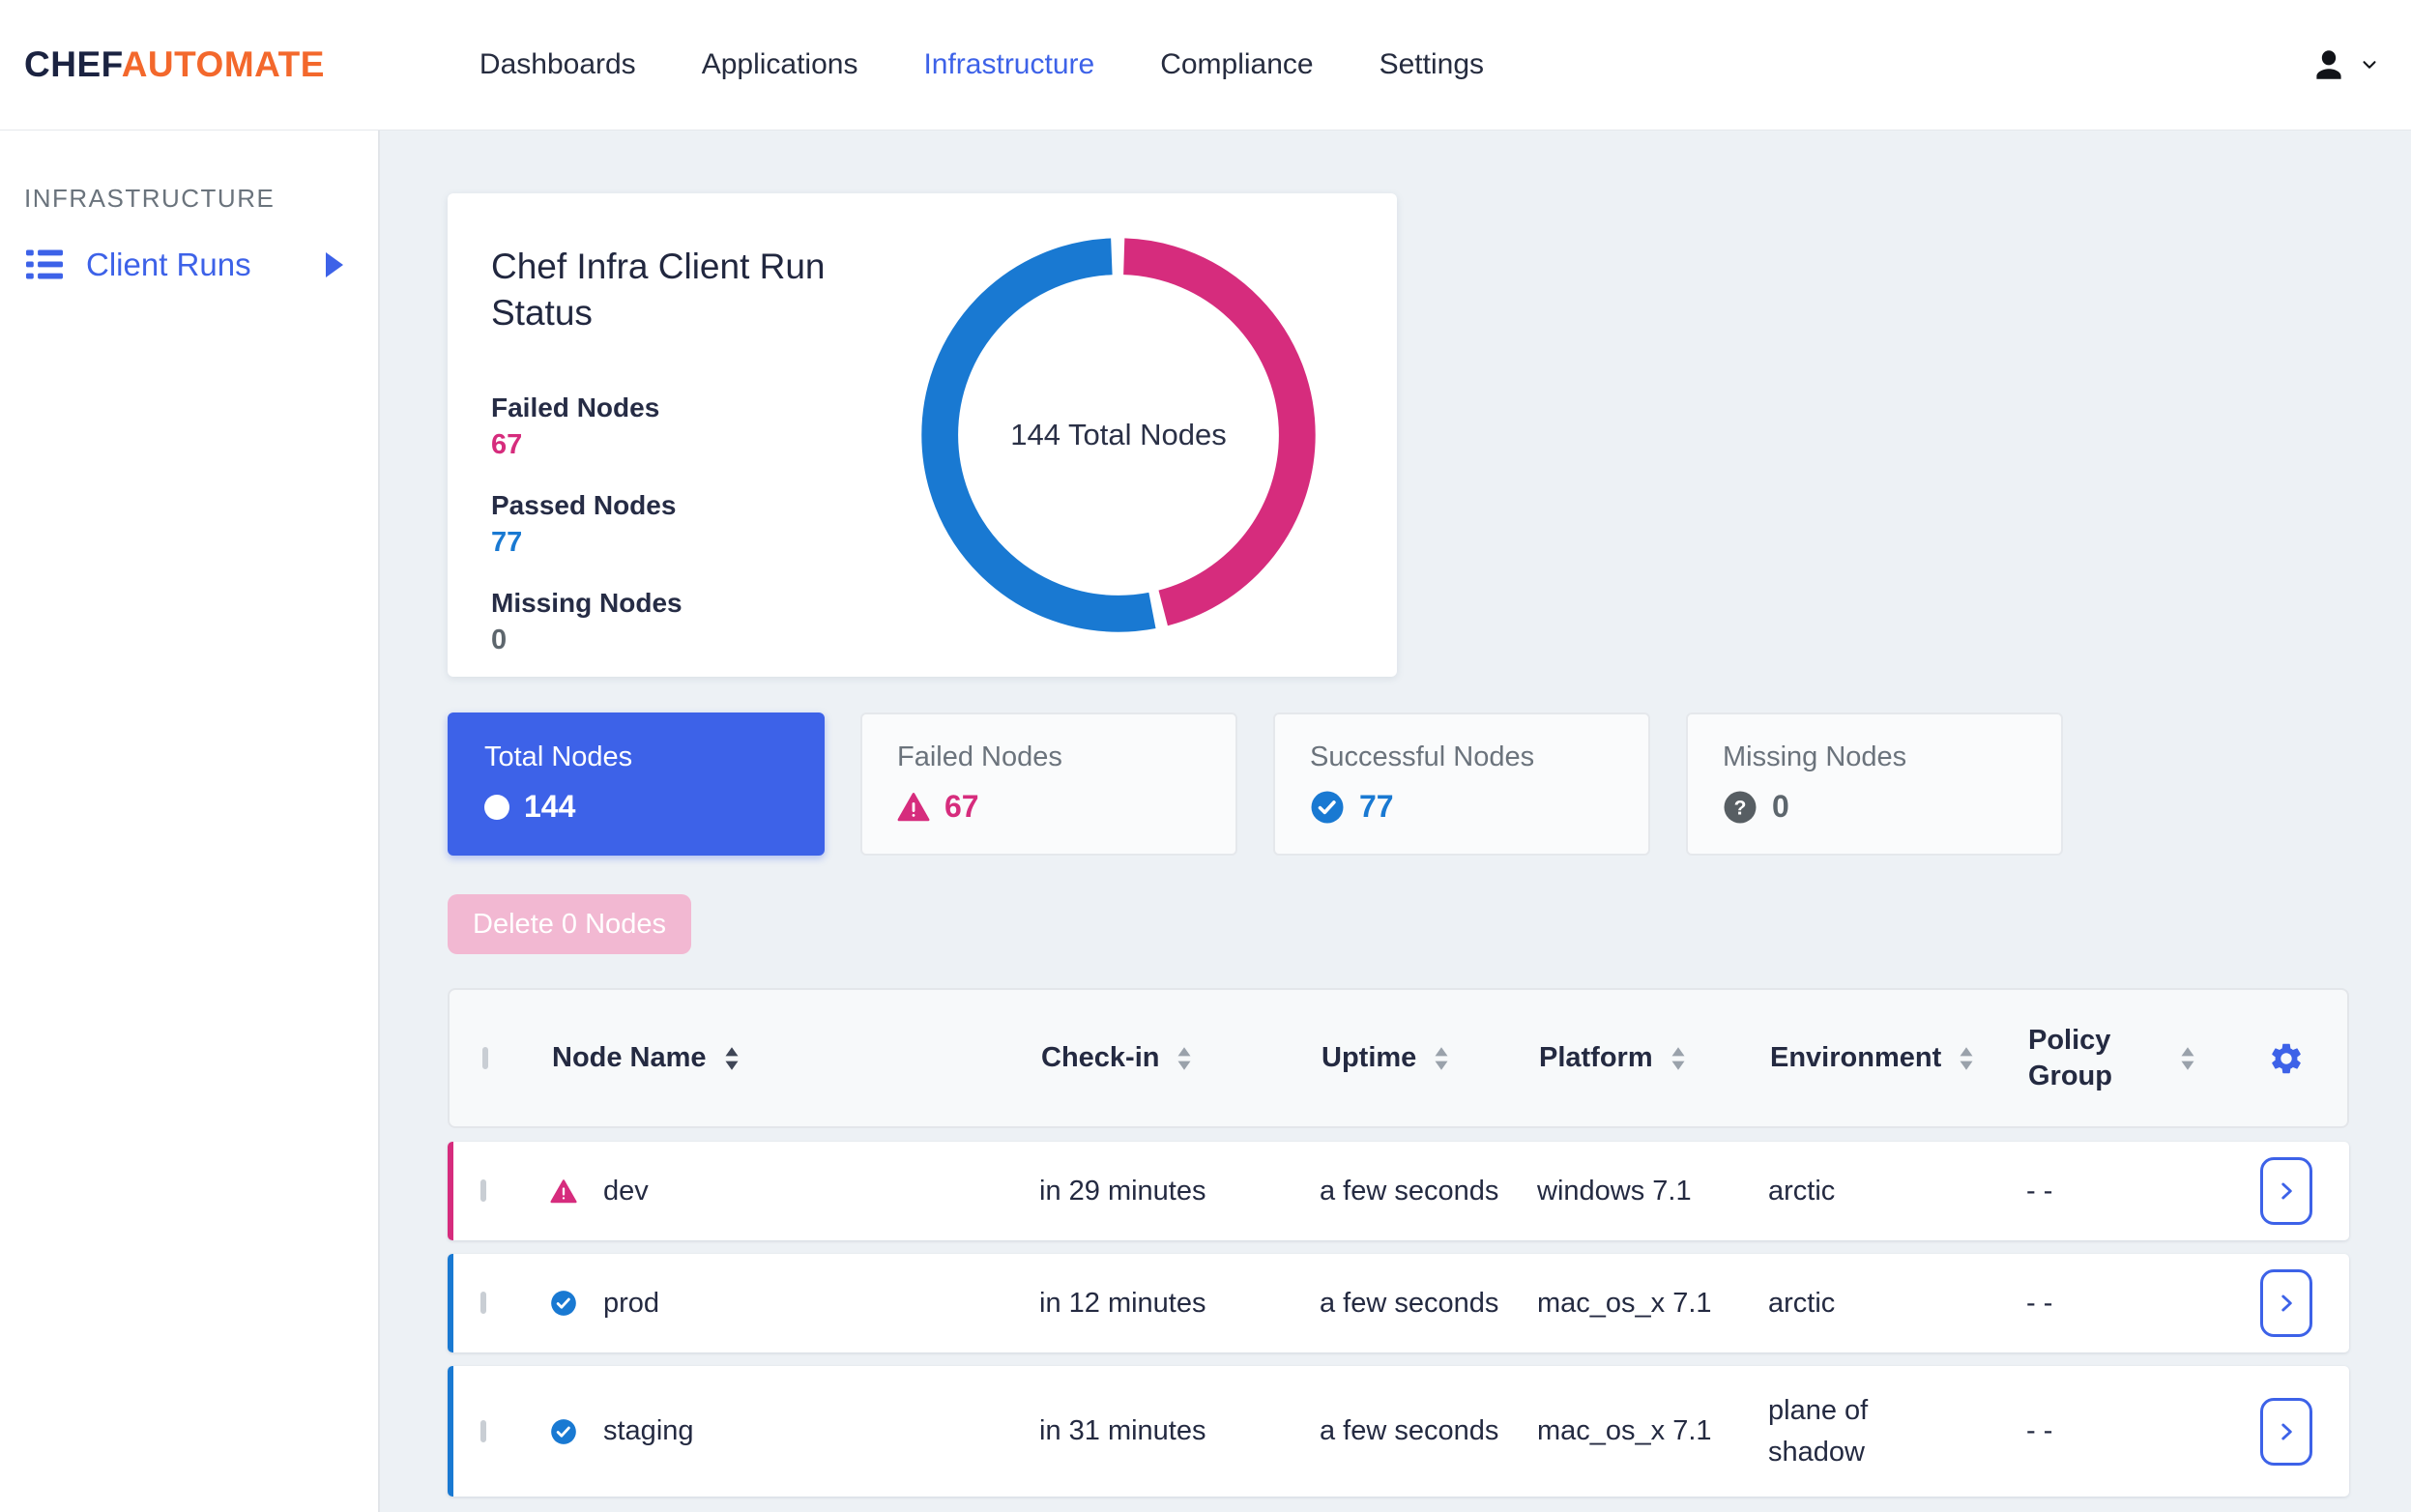 The image size is (2411, 1512). Describe the element at coordinates (2286, 1058) in the screenshot. I see `gear-icon` at that location.